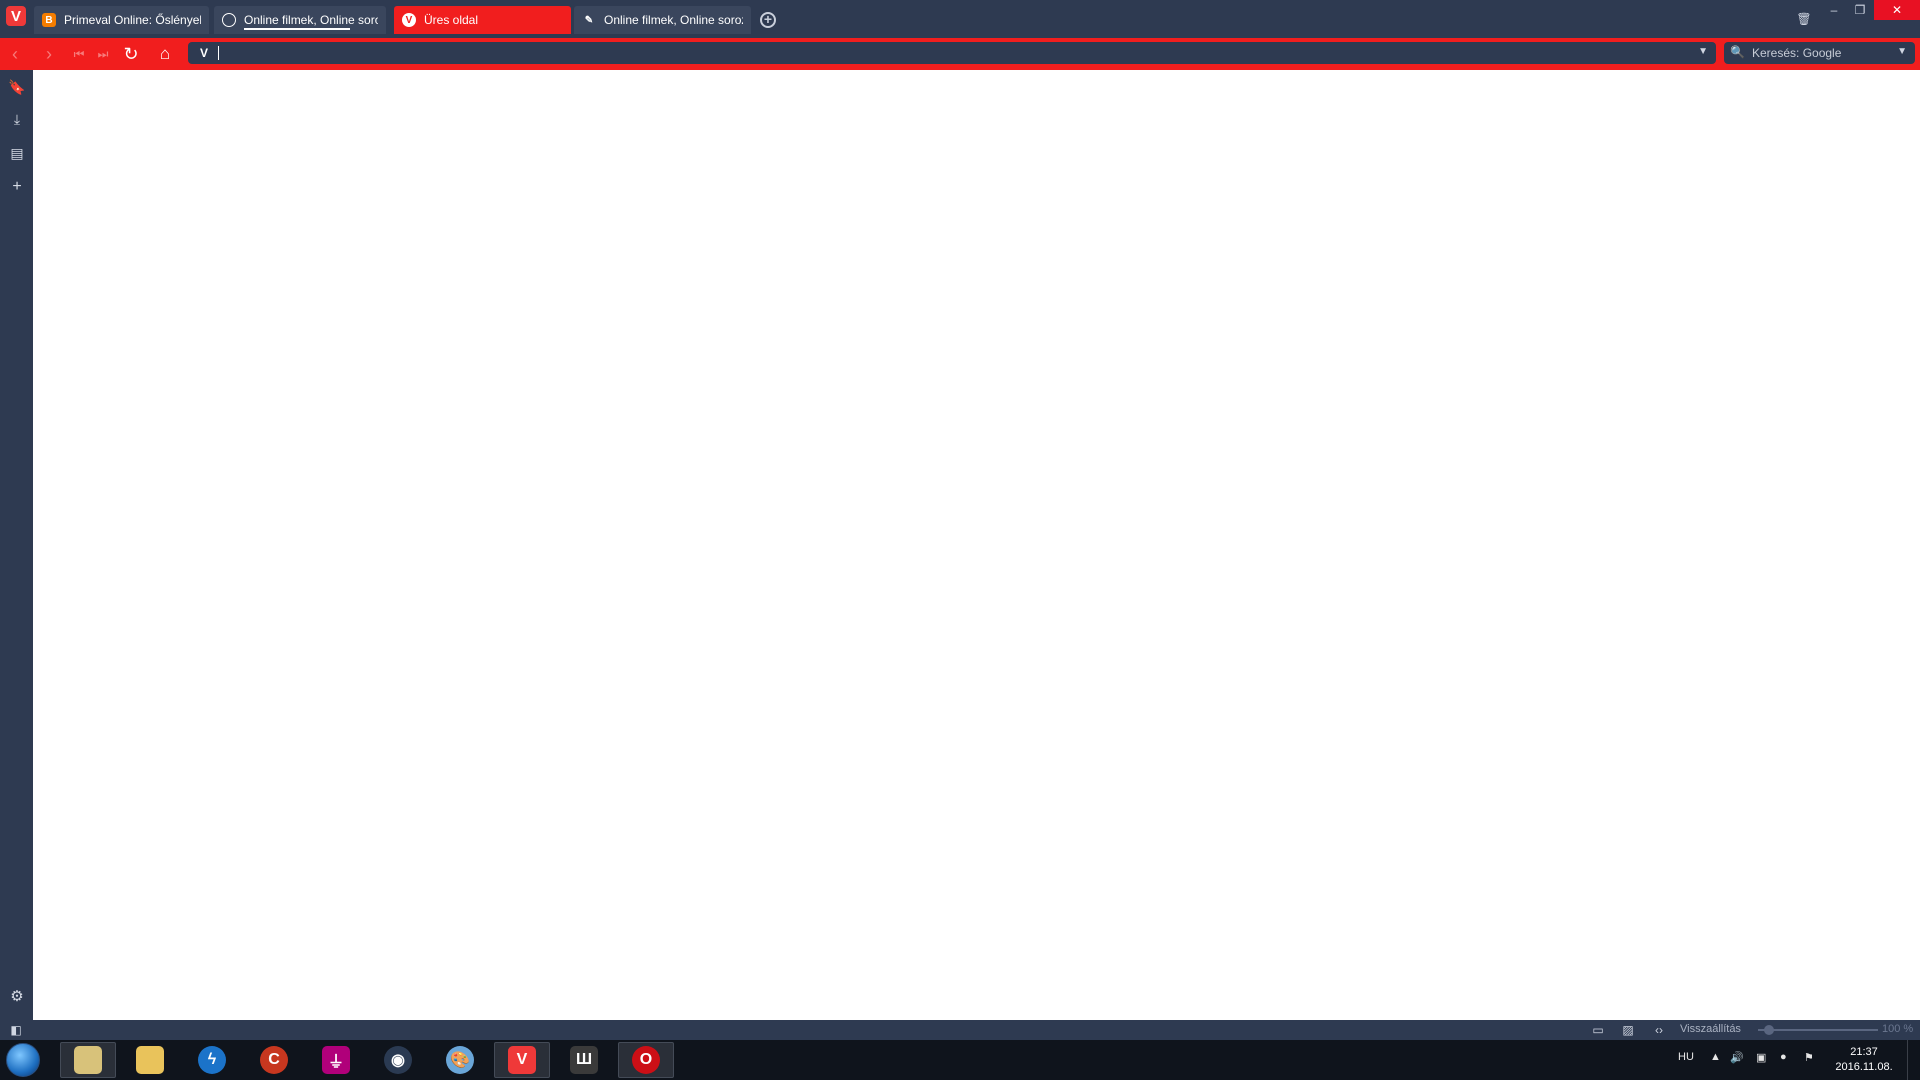  I want to click on tab-loading-indicator, so click(297, 29).